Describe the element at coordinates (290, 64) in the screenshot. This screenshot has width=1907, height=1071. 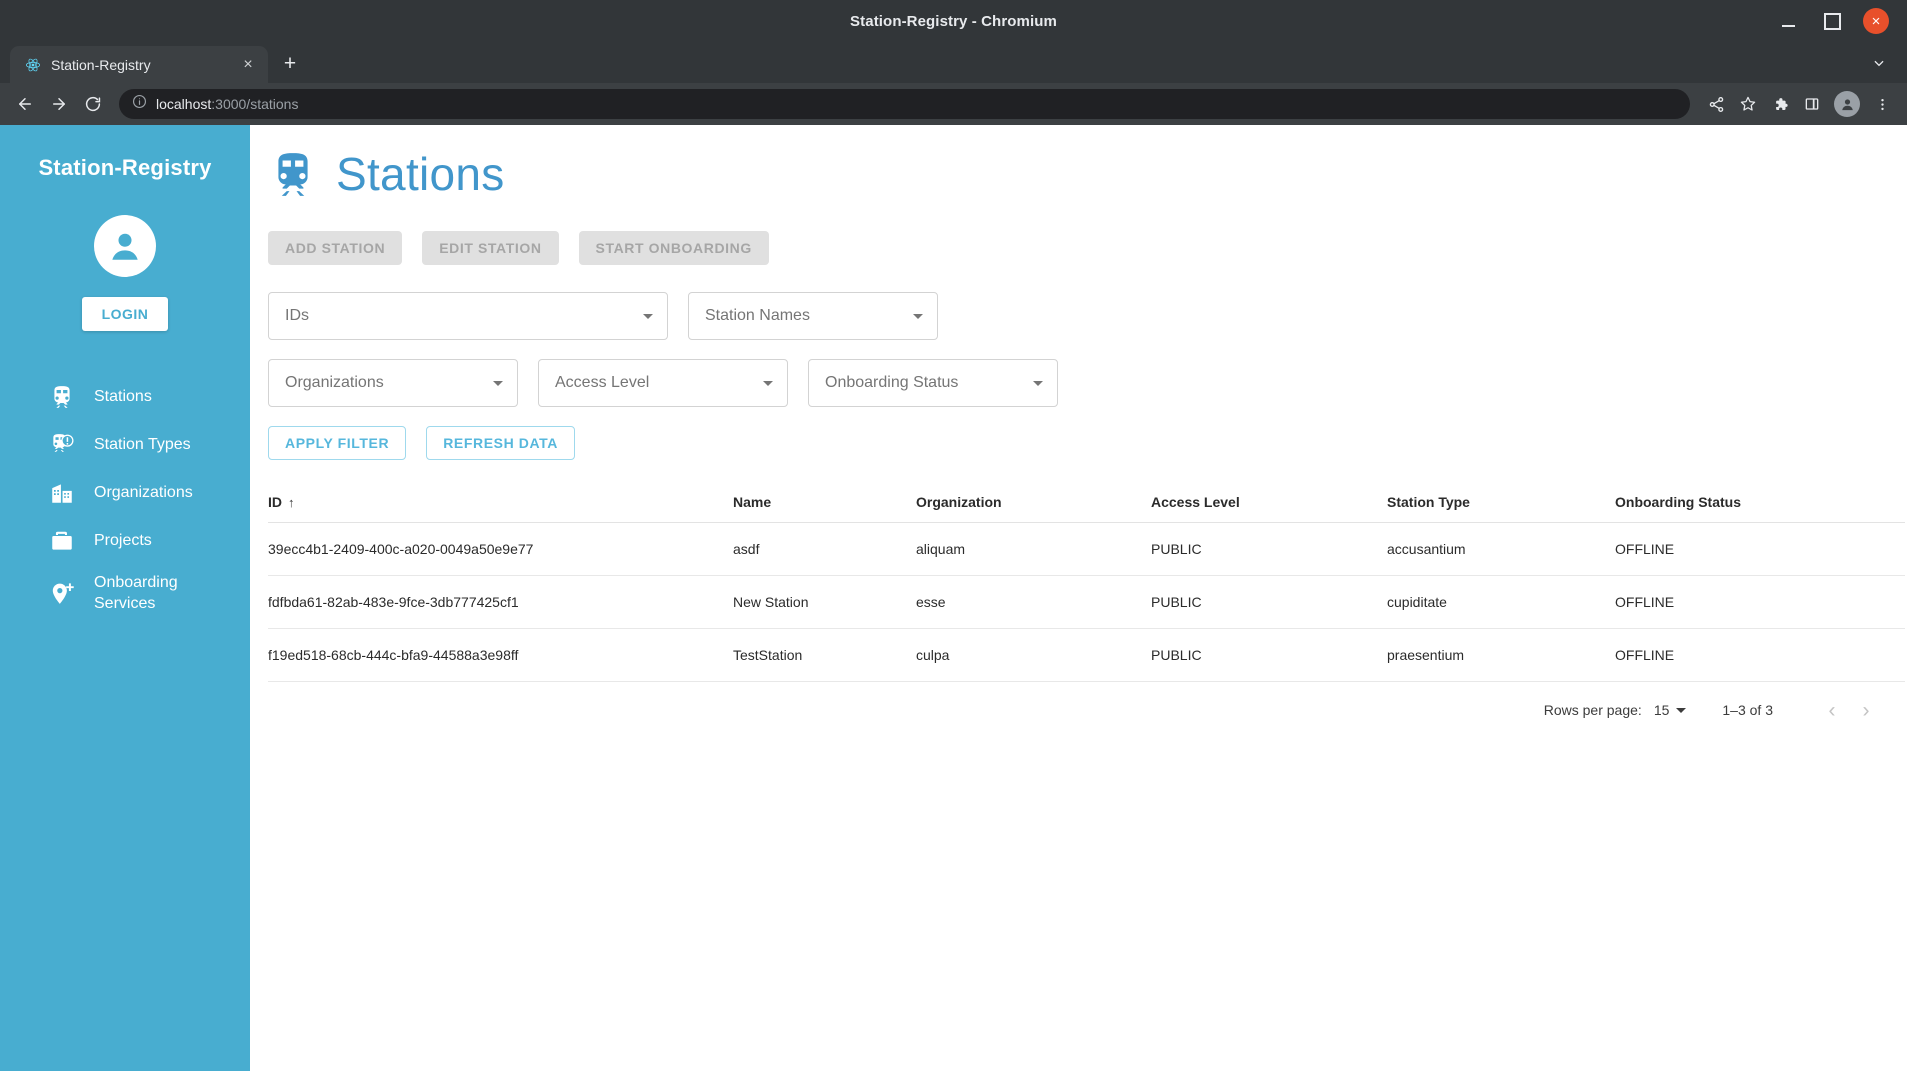
I see `new-tab-button: +` at that location.